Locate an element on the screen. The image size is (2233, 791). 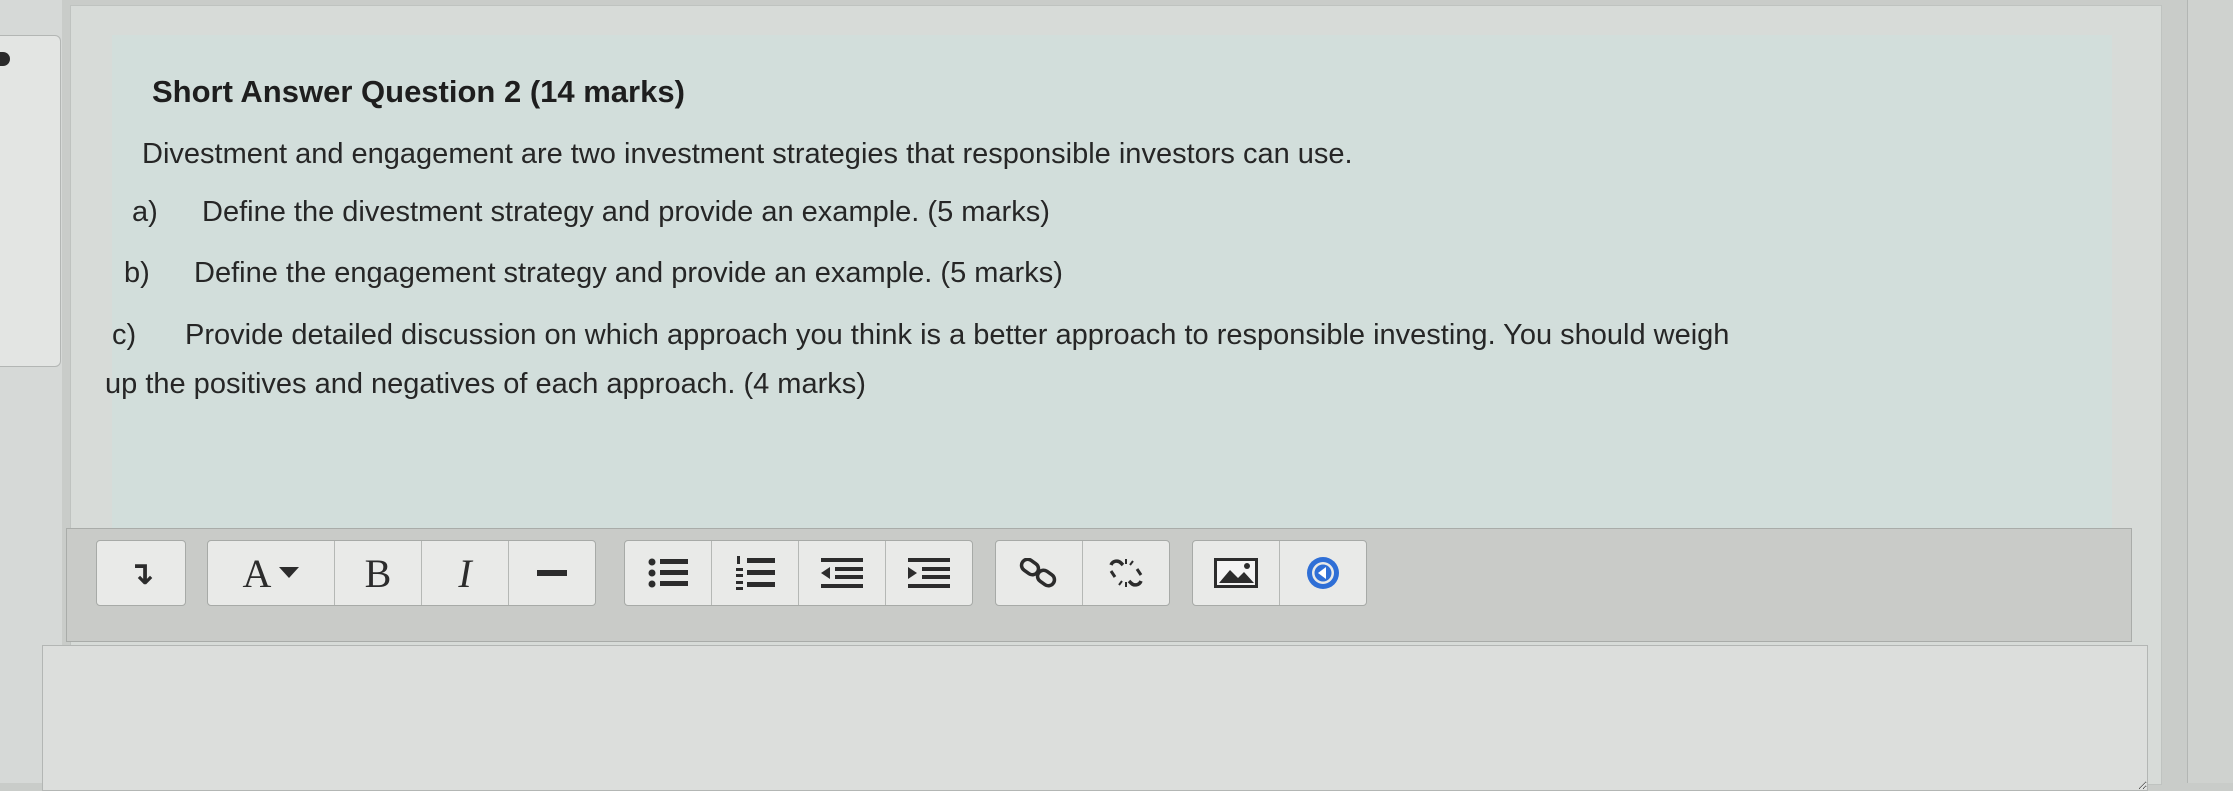
outdent-button is located at coordinates (842, 573).